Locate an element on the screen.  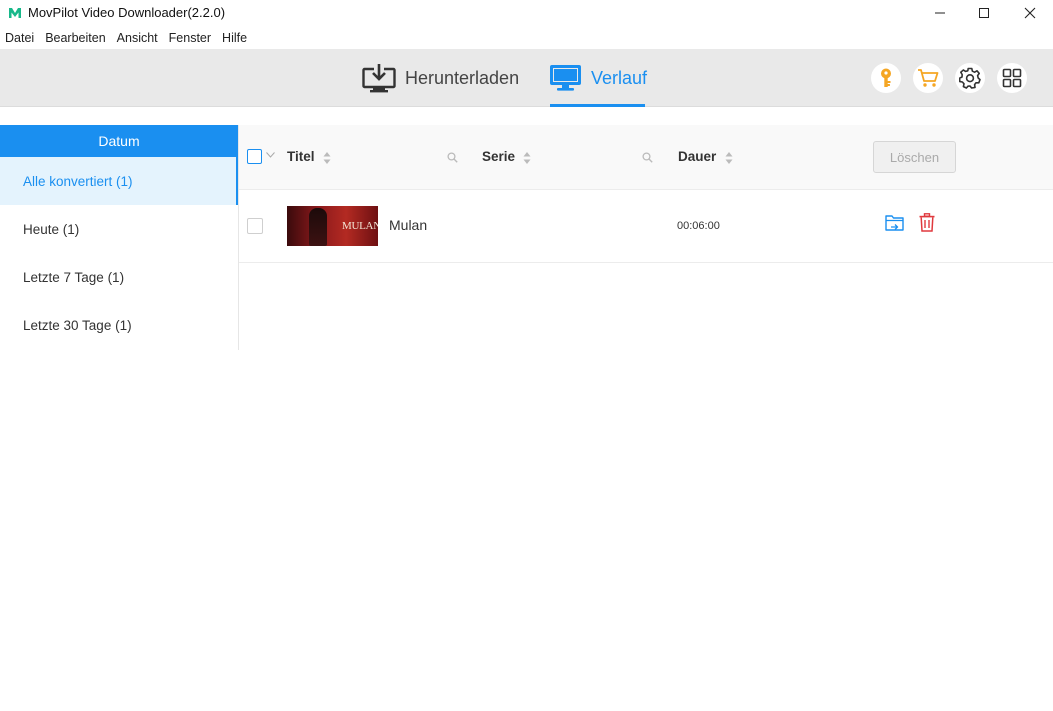
download-icon is located at coordinates (379, 78).